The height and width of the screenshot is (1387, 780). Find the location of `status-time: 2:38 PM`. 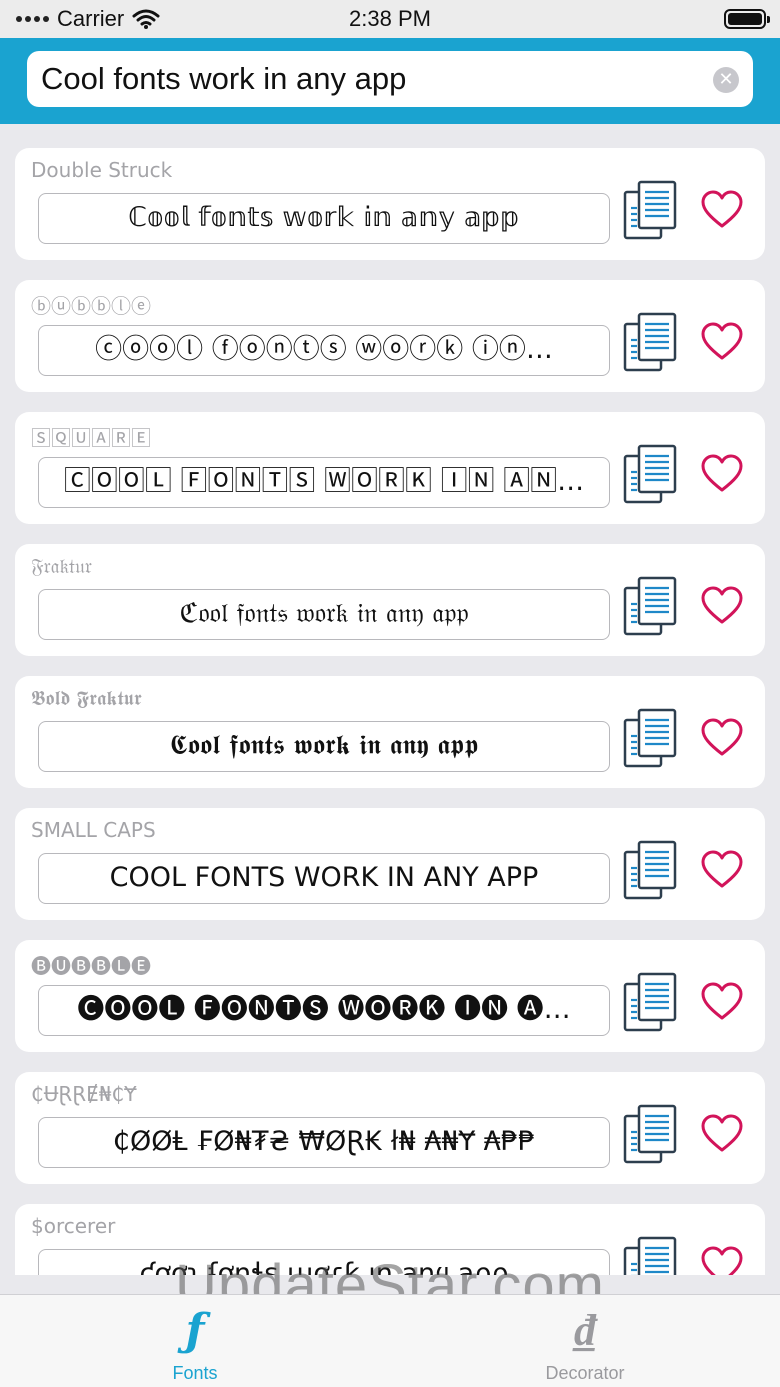

status-time: 2:38 PM is located at coordinates (390, 18).